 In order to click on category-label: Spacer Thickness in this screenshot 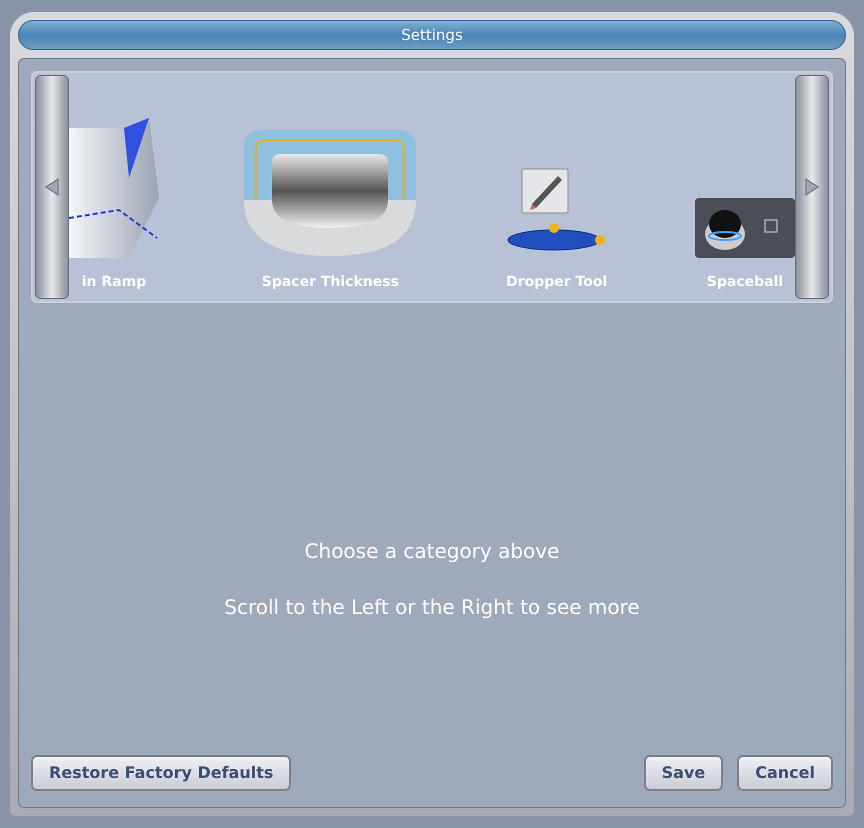, I will do `click(330, 282)`.